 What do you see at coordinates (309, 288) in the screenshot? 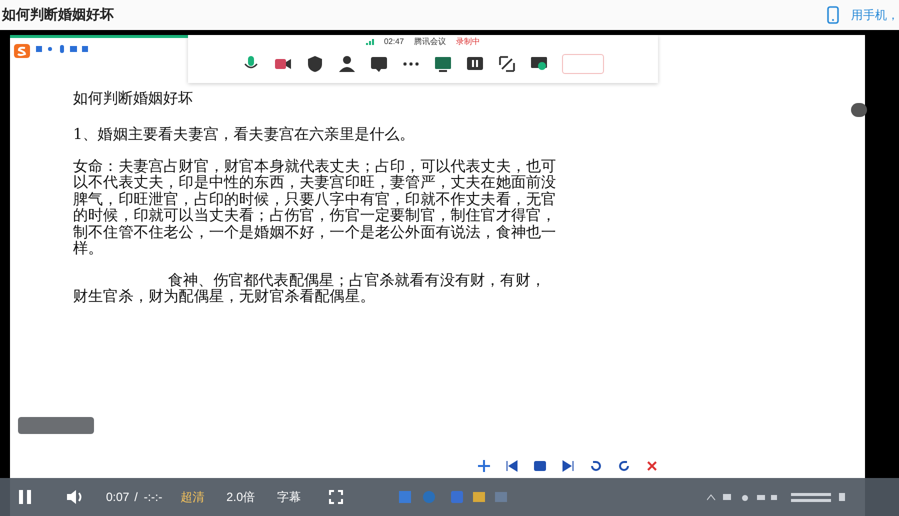
I see `document-paragraph: 食神、伤官都代表配偶星；占官杀就看有没有财，有财，财生官杀，财为配偶星，无财官杀看配偶星。` at bounding box center [309, 288].